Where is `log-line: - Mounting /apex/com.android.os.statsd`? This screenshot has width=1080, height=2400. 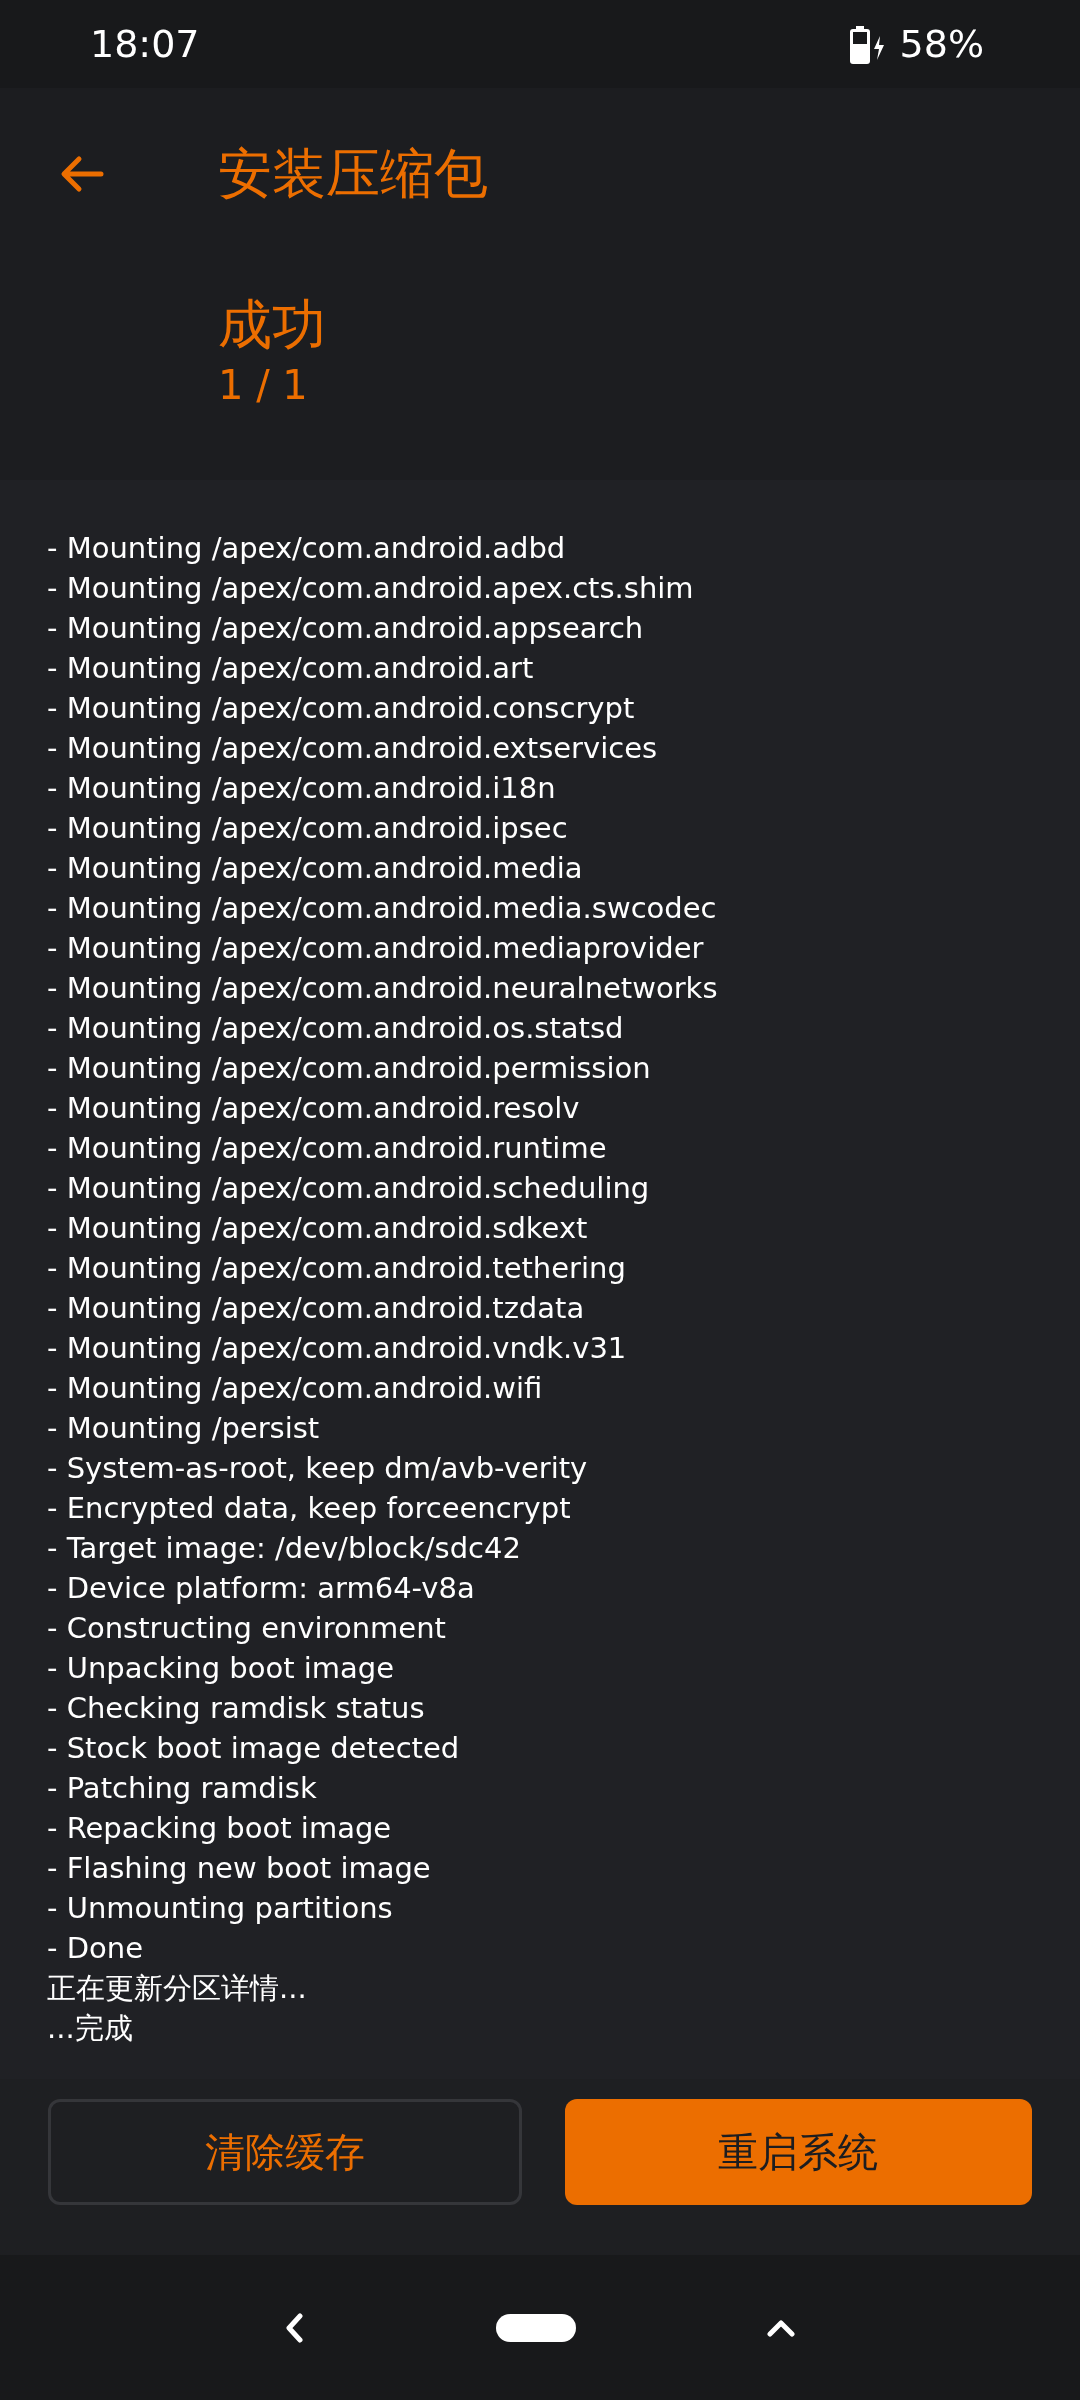
log-line: - Mounting /apex/com.android.os.statsd is located at coordinates (336, 1028).